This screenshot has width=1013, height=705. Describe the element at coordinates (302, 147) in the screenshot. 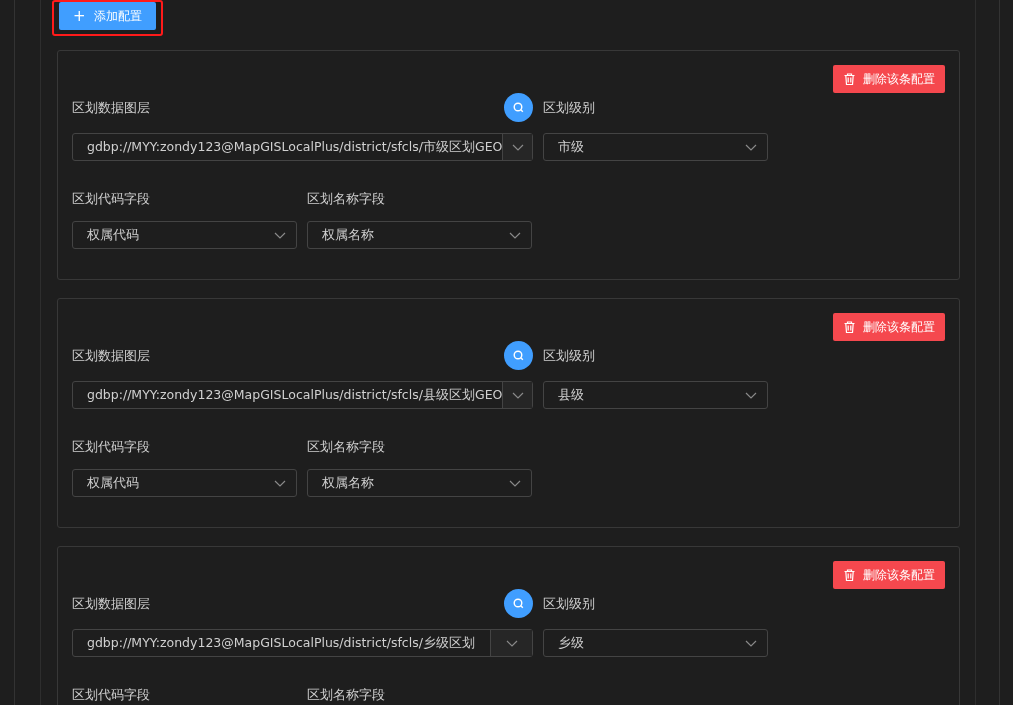

I see `layer-select: gdbp://MYY:zondy123@MapGISLocalPlus/district/sfcls/市级区划GEO` at that location.